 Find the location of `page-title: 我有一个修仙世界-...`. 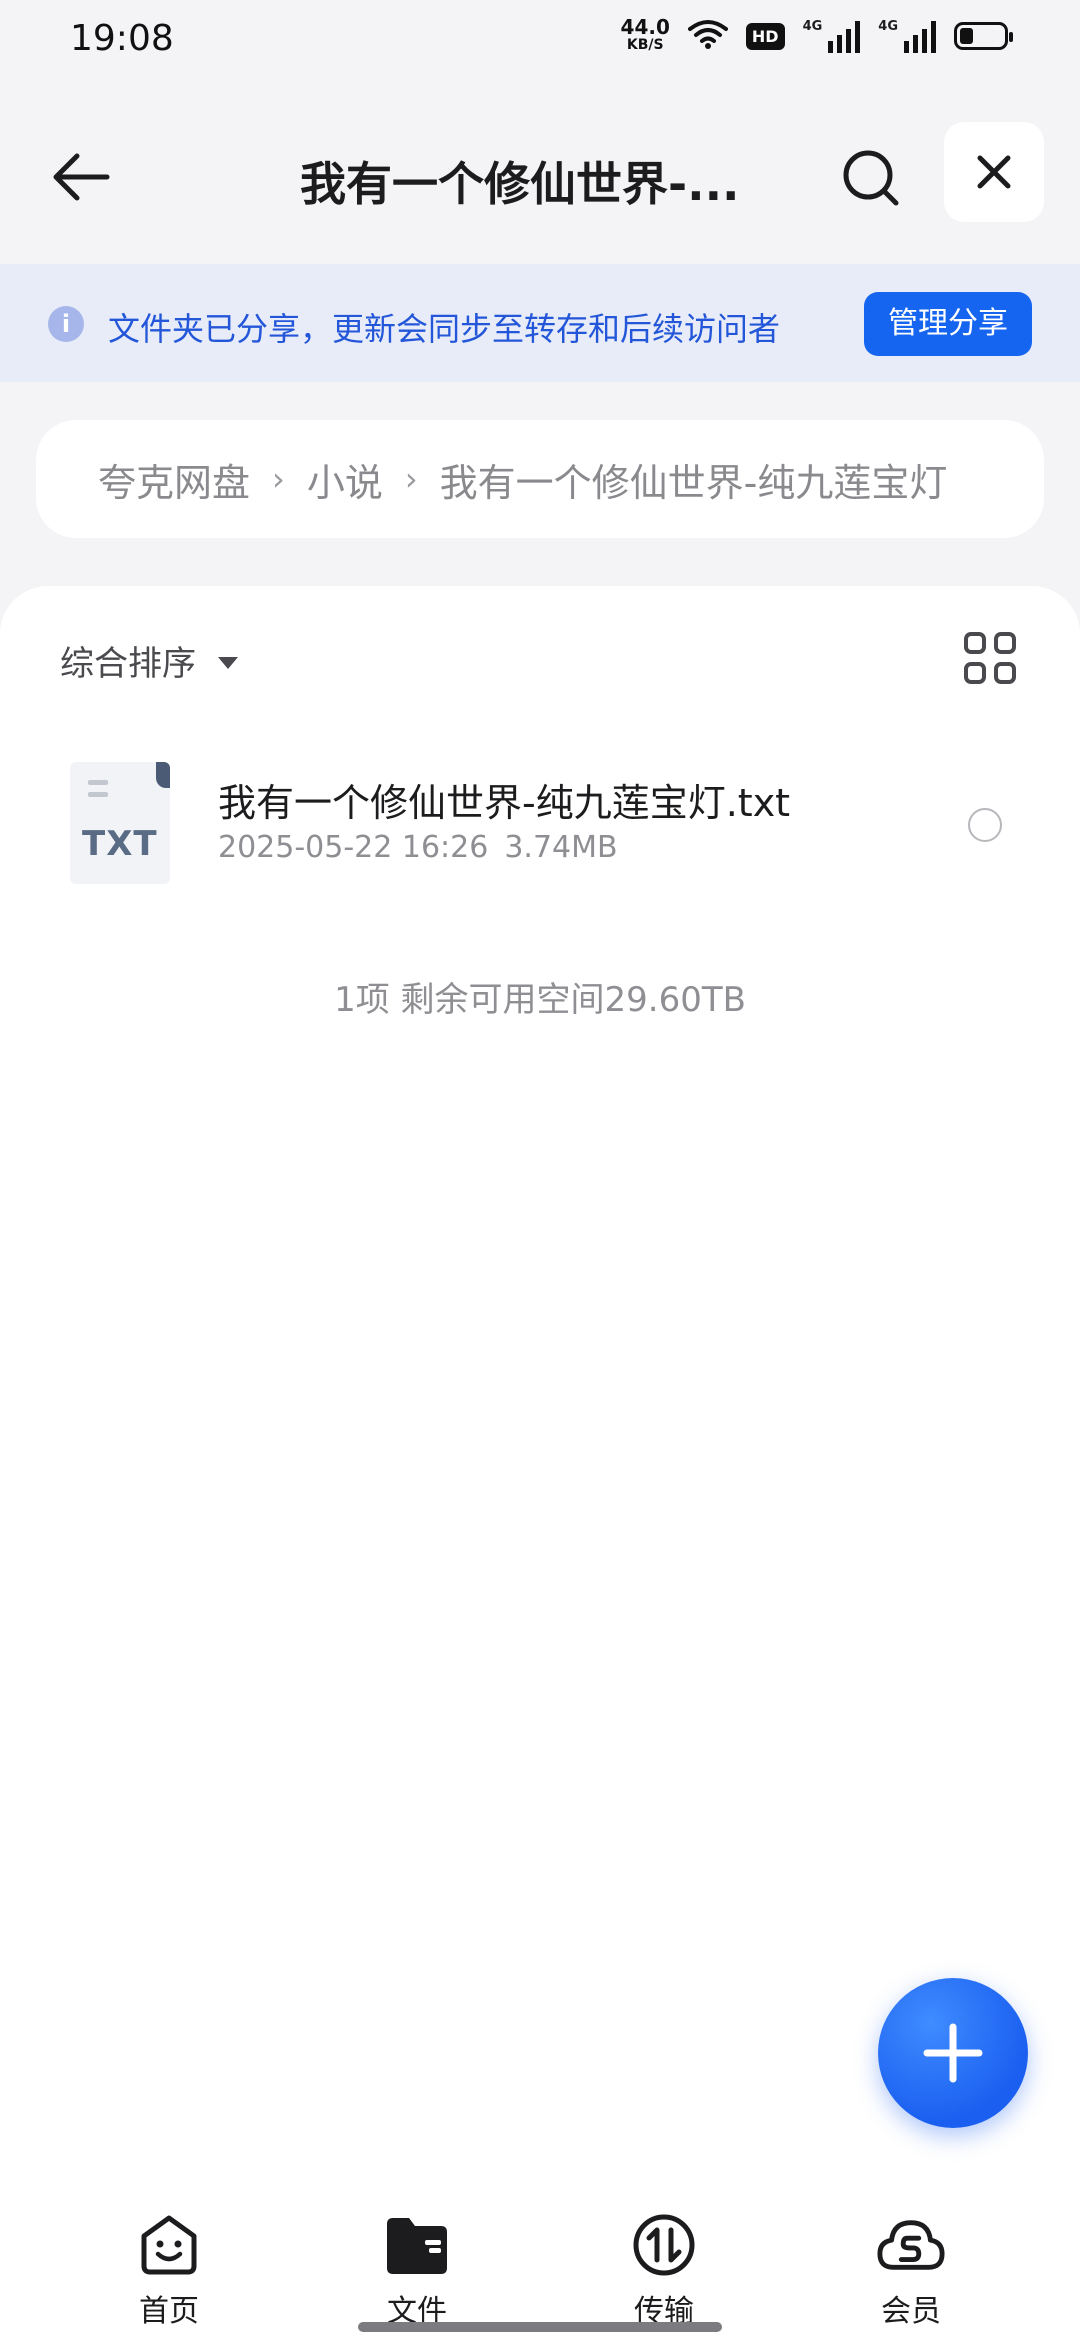

page-title: 我有一个修仙世界-... is located at coordinates (520, 184).